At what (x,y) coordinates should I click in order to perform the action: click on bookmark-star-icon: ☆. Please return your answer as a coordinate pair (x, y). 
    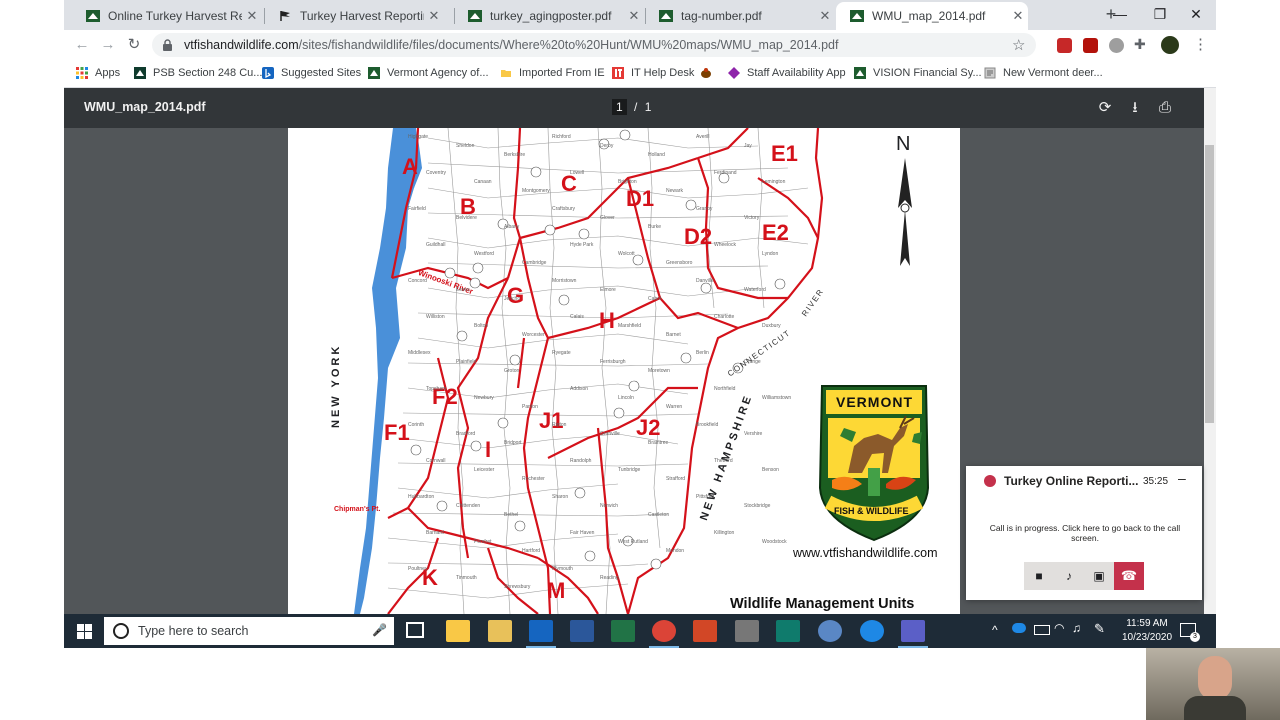
    Looking at the image, I should click on (1018, 45).